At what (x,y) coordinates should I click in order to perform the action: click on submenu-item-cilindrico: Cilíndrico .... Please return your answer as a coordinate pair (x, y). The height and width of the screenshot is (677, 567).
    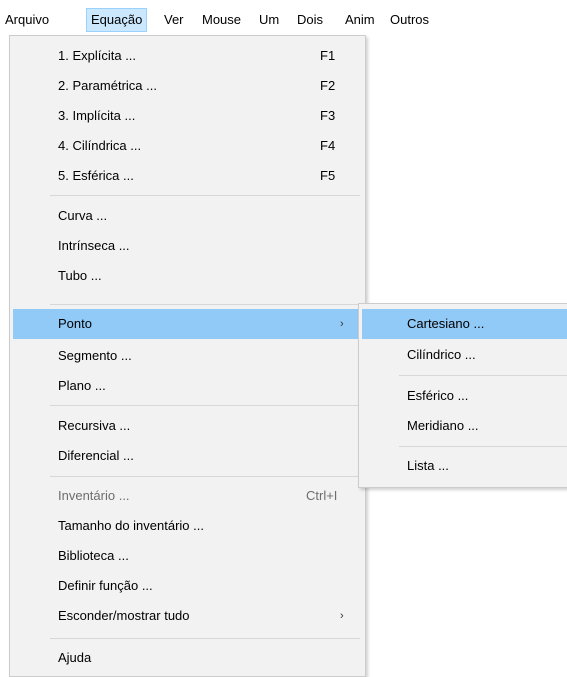
    Looking at the image, I should click on (463, 355).